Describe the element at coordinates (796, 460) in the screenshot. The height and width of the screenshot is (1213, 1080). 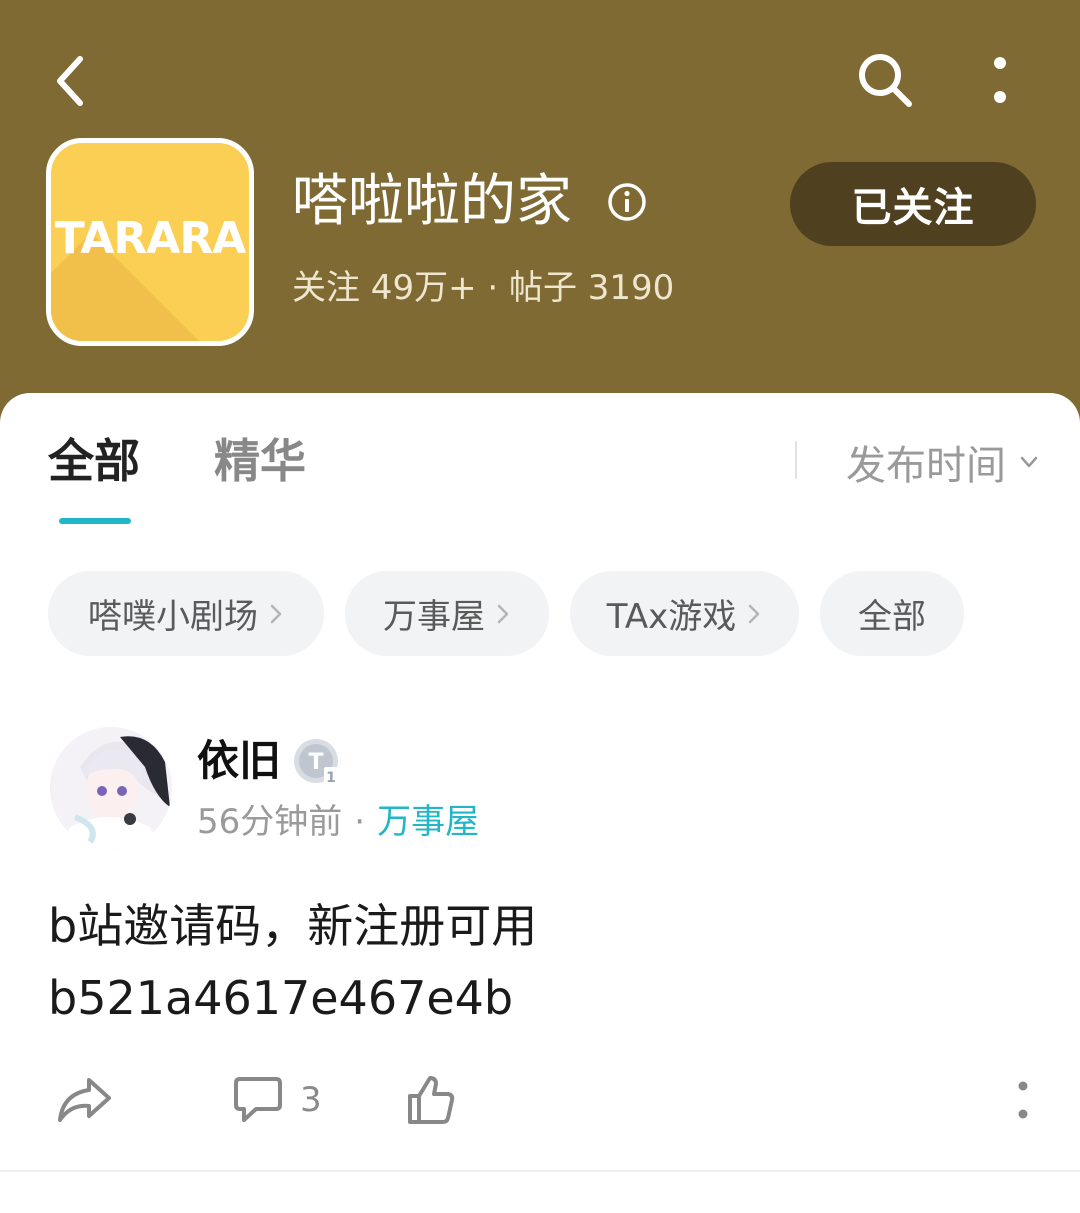
I see `sort-divider` at that location.